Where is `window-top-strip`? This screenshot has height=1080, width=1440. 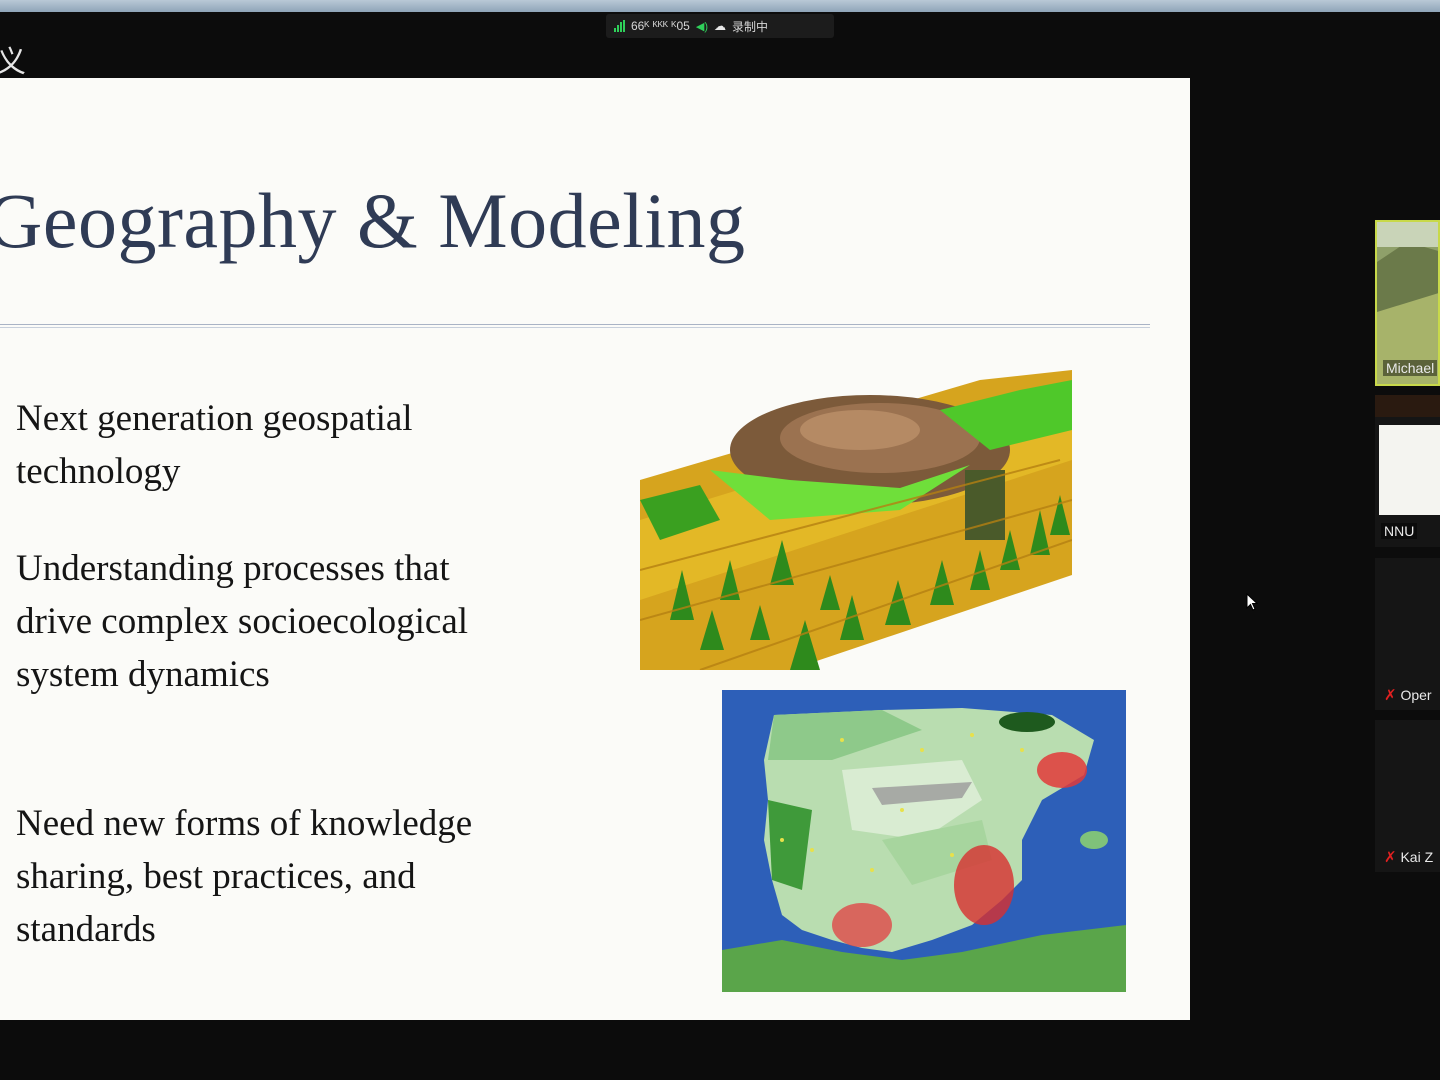
window-top-strip is located at coordinates (720, 6).